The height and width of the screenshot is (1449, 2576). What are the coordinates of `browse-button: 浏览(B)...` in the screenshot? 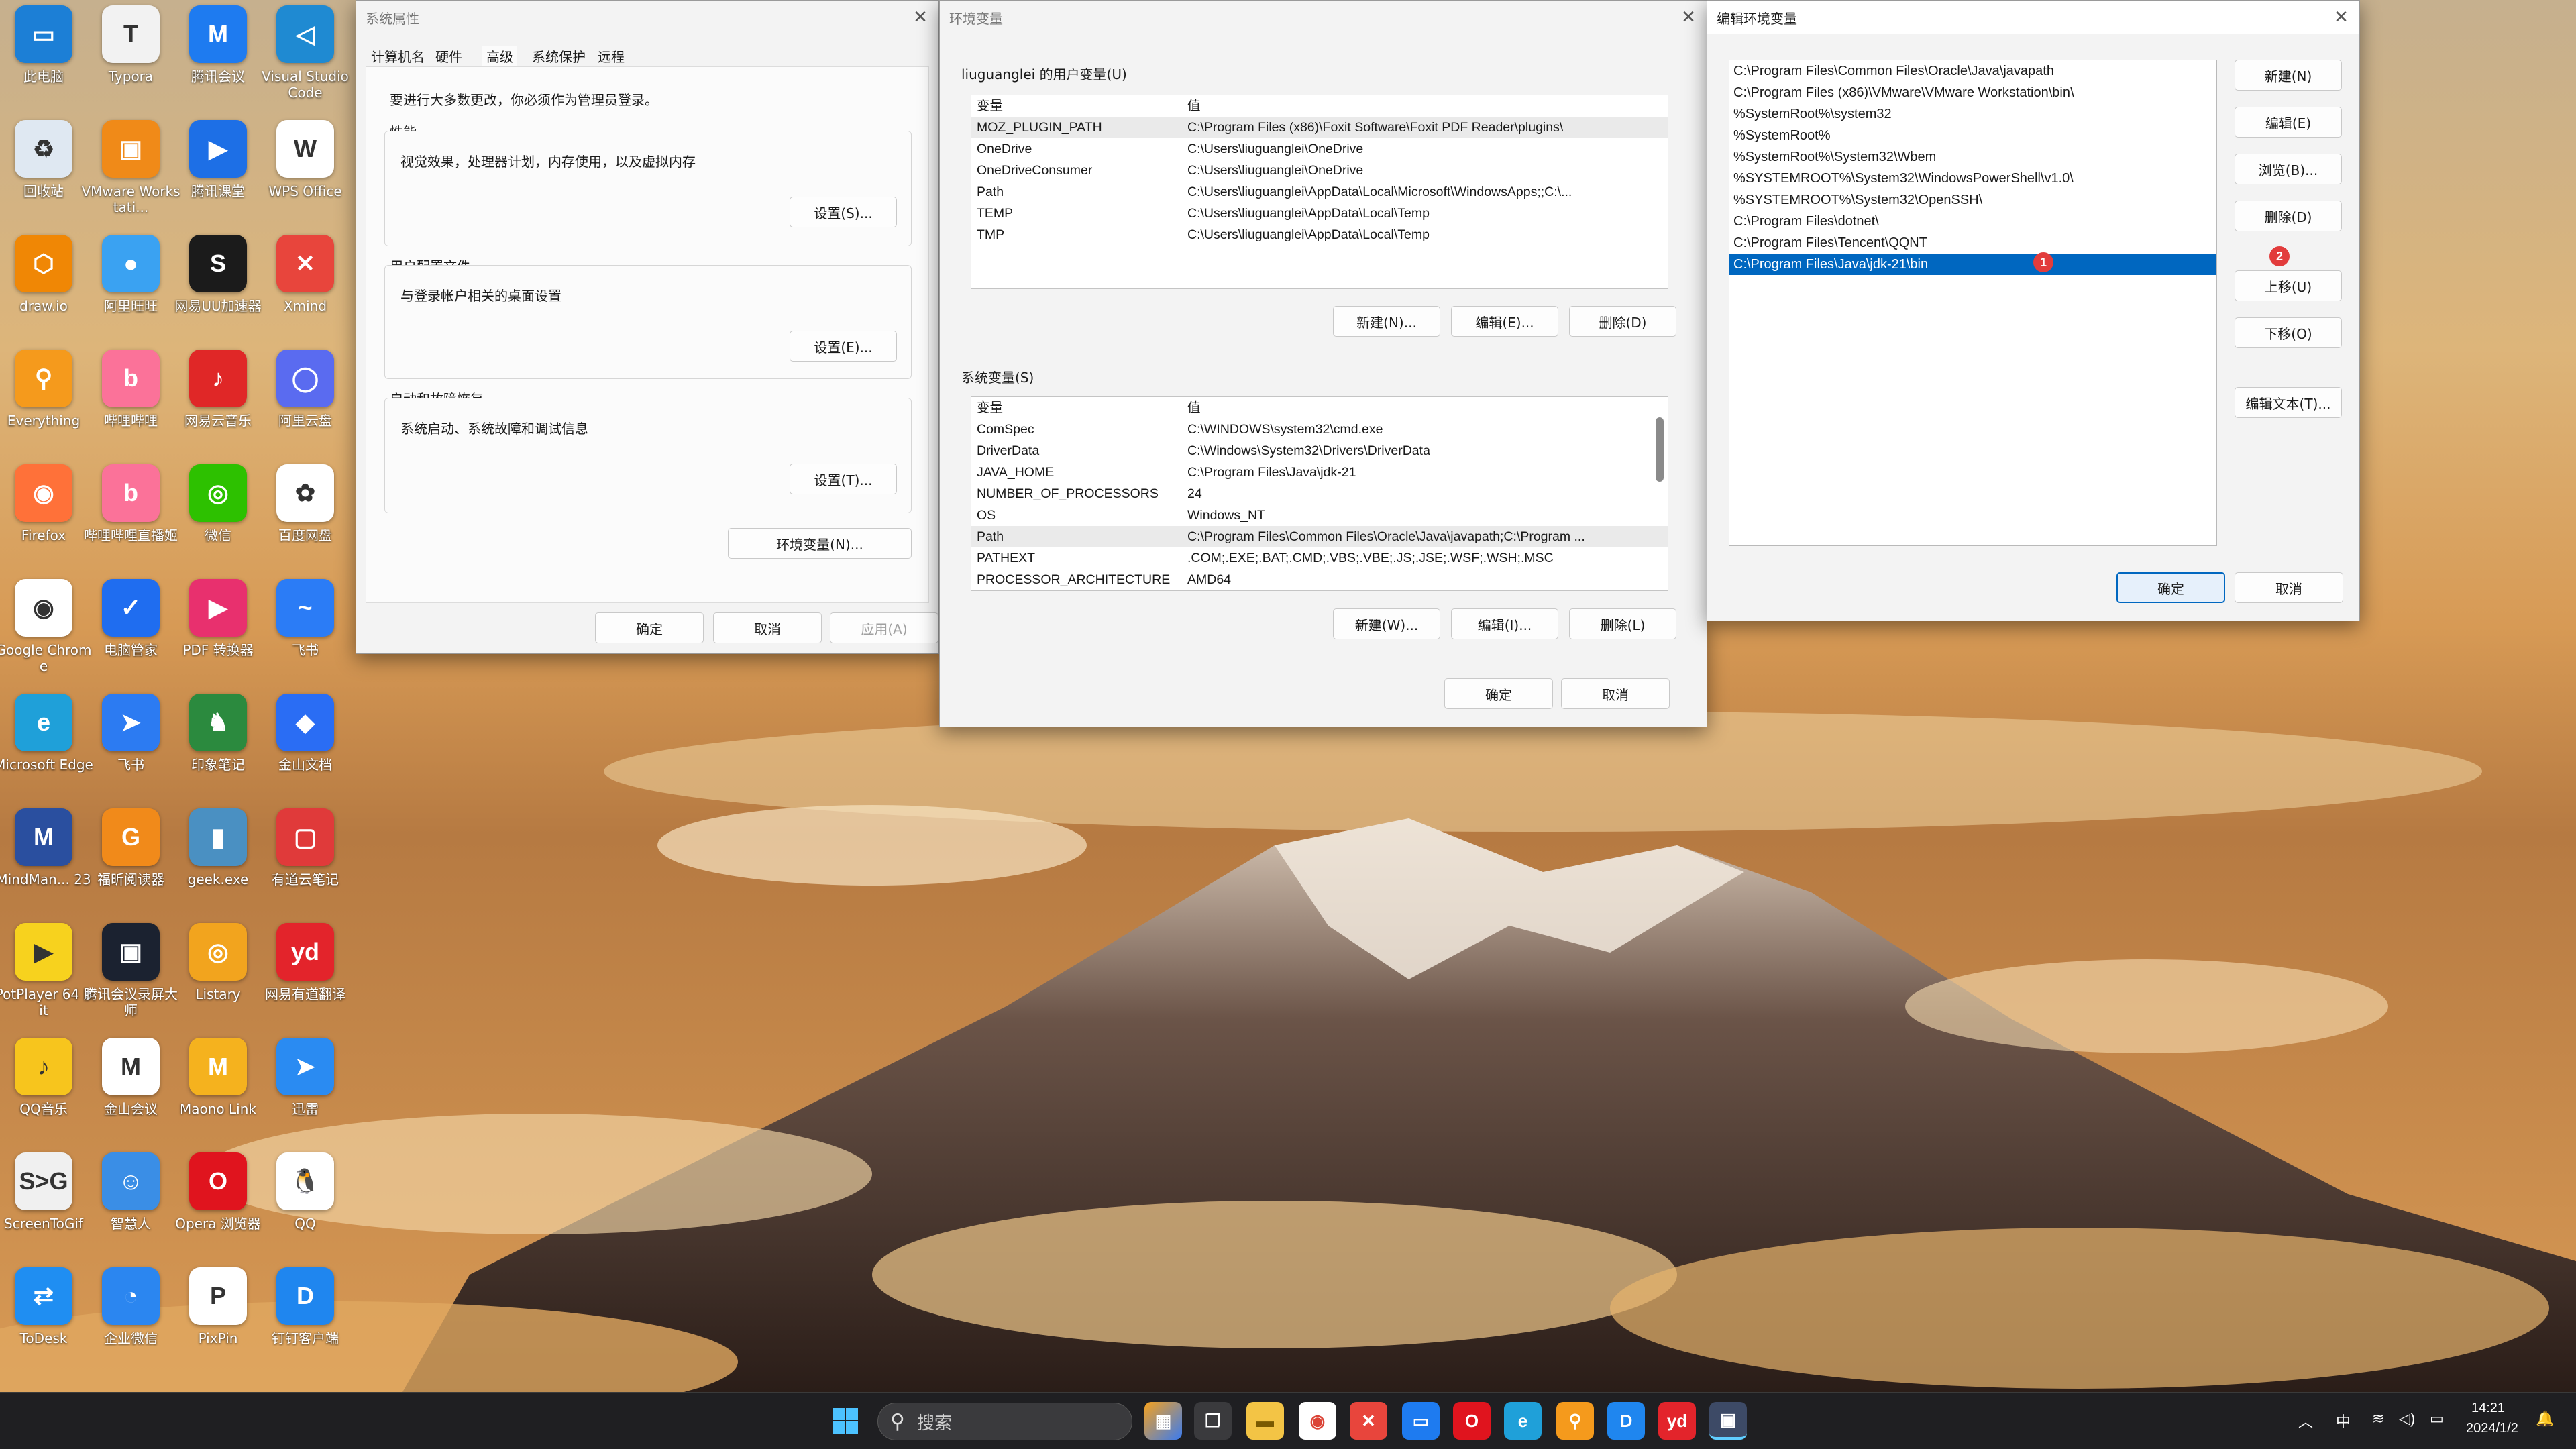 It's located at (2288, 169).